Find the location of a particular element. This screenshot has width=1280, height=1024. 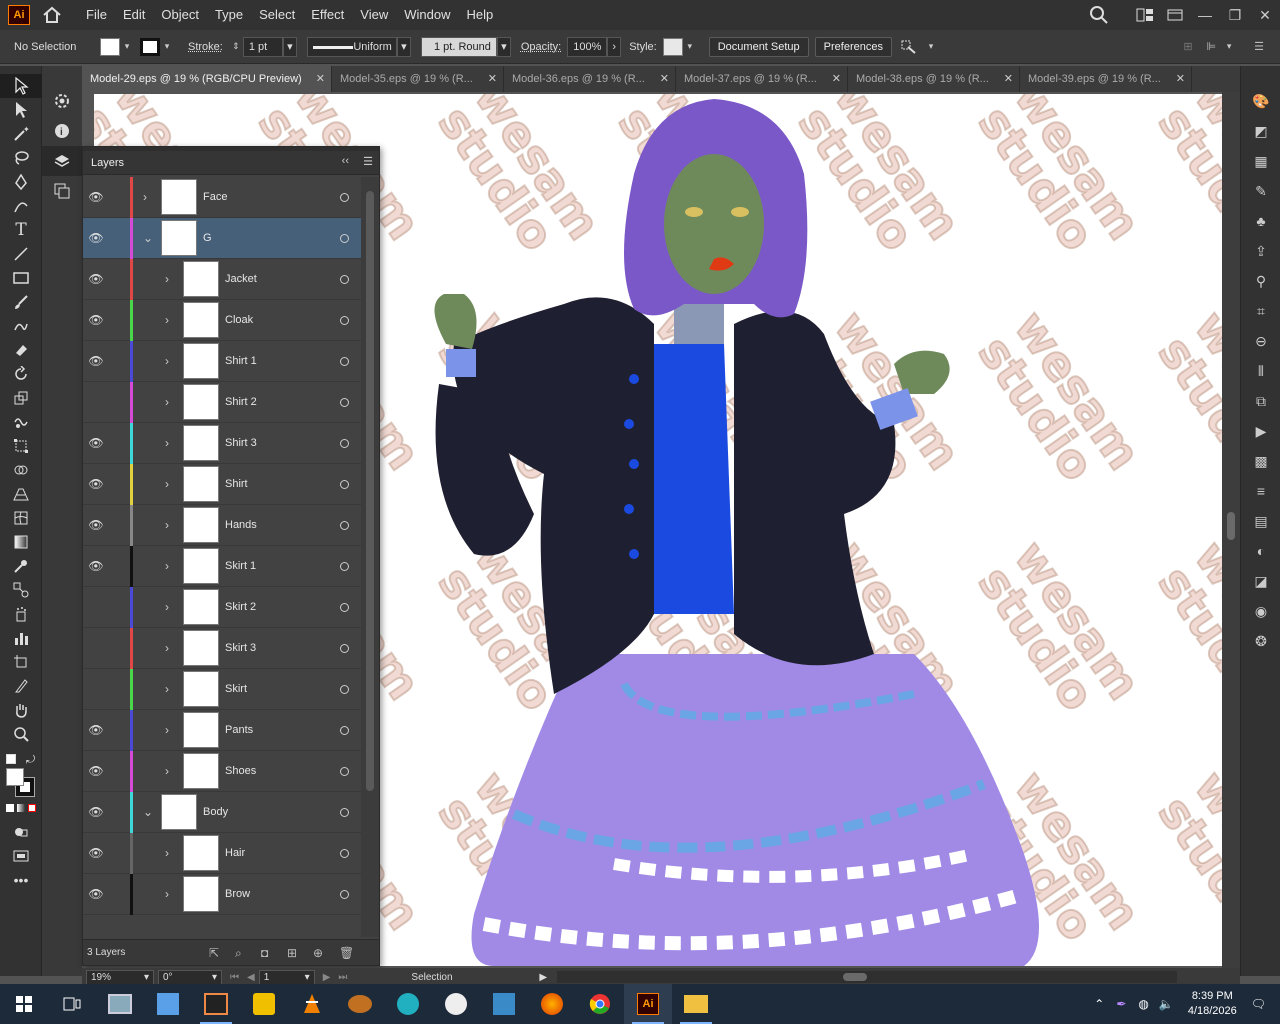

layer-name: Skirt 1 is located at coordinates (240, 566).